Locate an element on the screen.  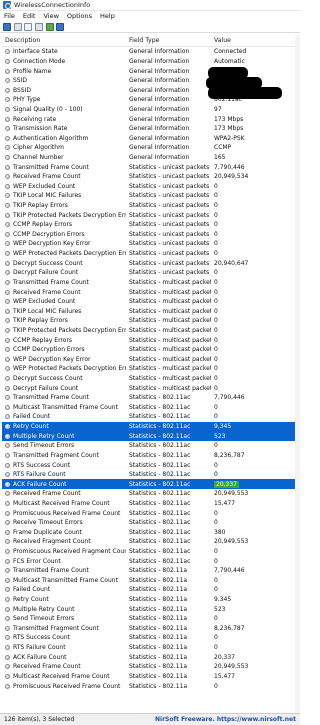
menu-view: View is located at coordinates (50, 16).